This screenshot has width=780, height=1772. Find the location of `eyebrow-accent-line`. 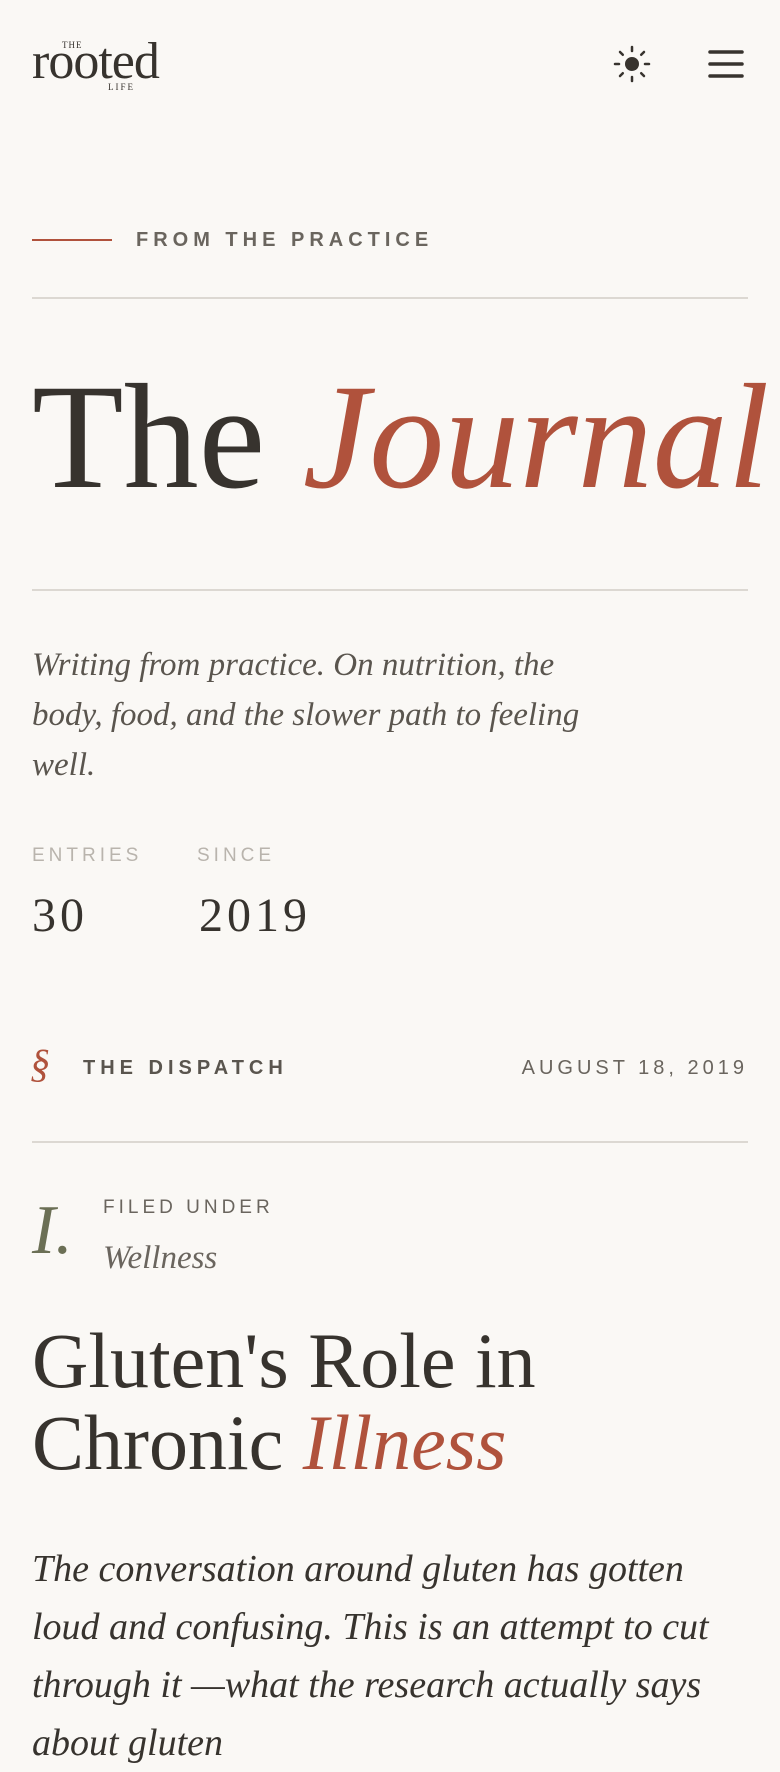

eyebrow-accent-line is located at coordinates (72, 240).